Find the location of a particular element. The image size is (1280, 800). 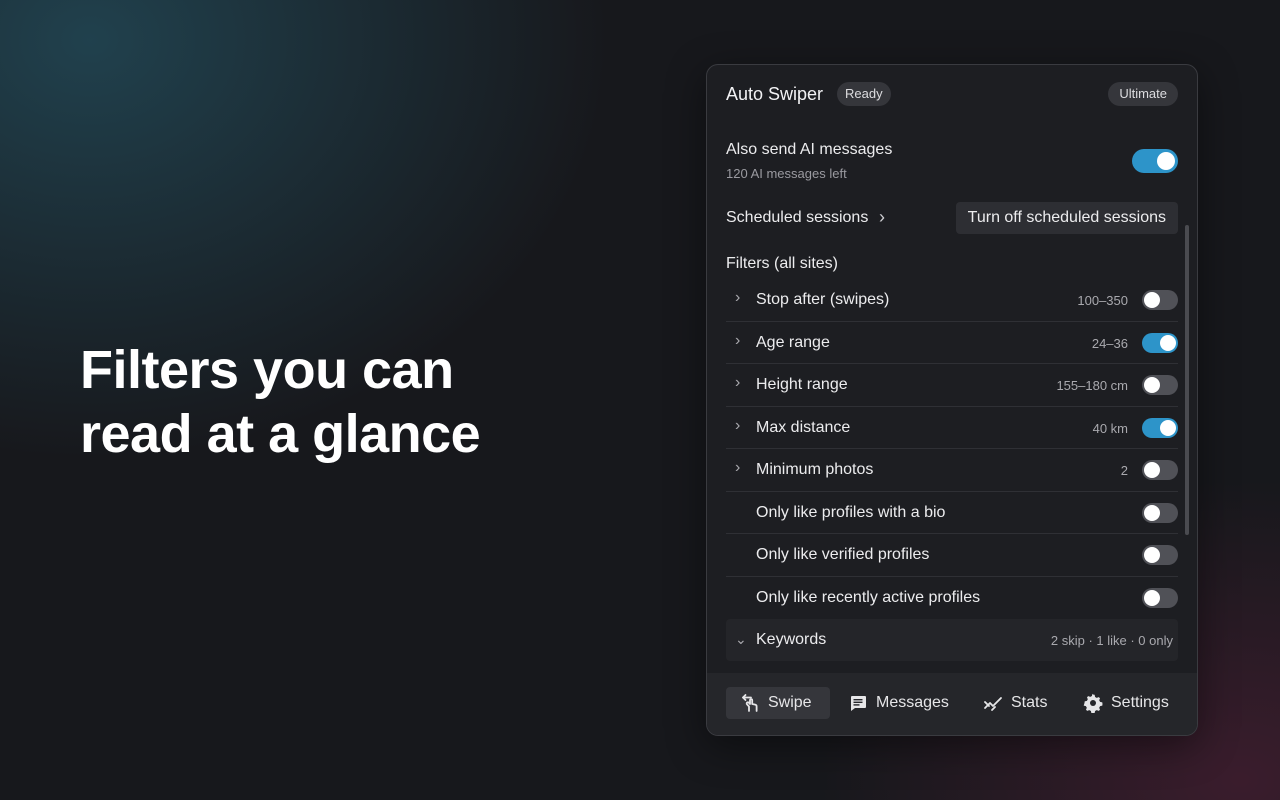

ai-messages-toggle is located at coordinates (1155, 161).